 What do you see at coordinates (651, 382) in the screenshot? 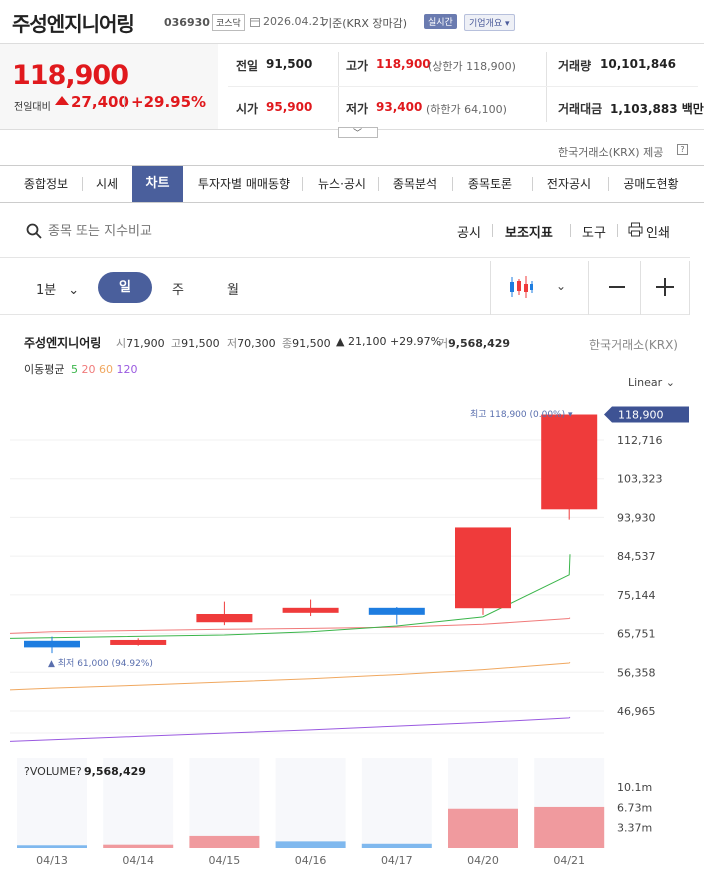
I see `scale-select: Linear ⌄` at bounding box center [651, 382].